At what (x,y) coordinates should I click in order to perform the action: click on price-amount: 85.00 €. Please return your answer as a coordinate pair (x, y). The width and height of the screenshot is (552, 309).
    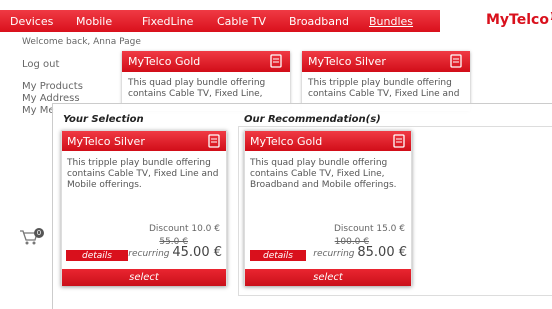
    Looking at the image, I should click on (382, 252).